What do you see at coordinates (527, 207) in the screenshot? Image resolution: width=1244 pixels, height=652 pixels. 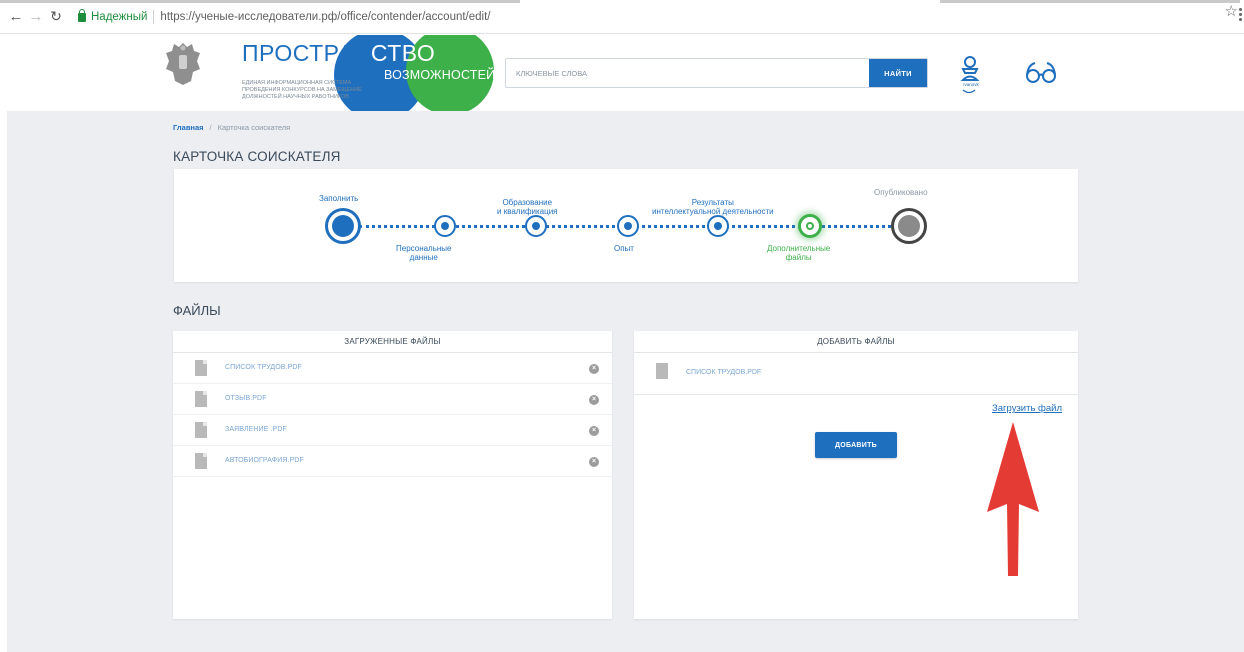 I see `step-label-education: Образование и квалификация` at bounding box center [527, 207].